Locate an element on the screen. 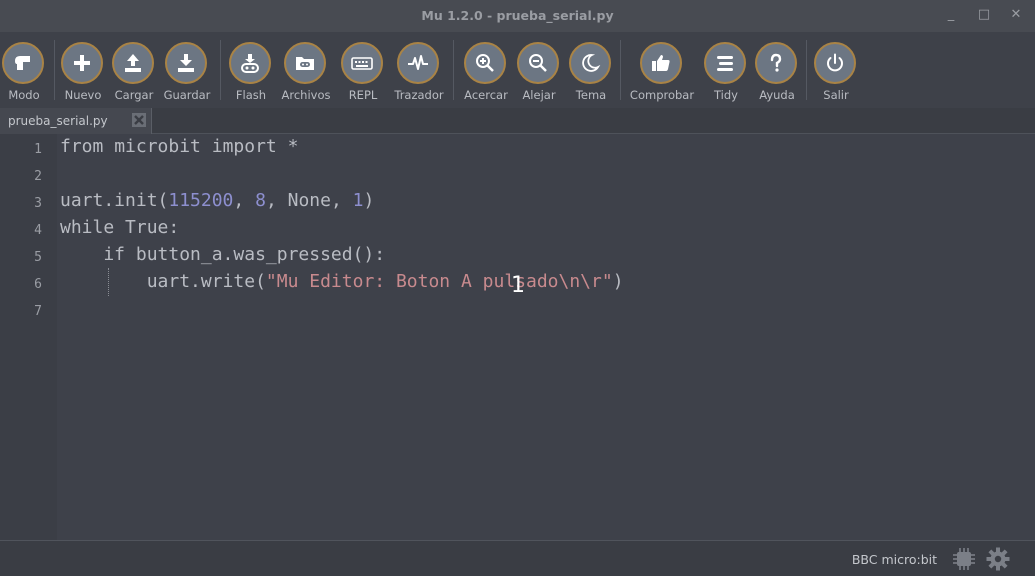 The image size is (1035, 576). mode-button: Modo is located at coordinates (24, 70).